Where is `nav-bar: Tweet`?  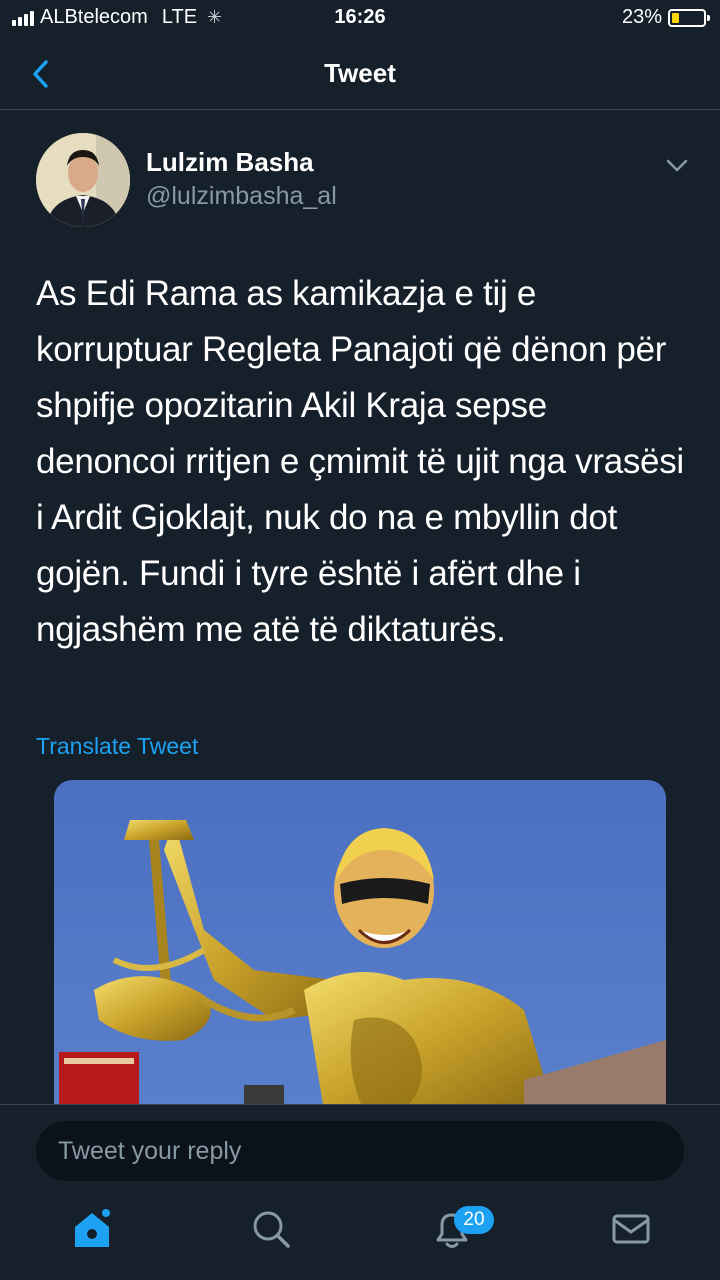 nav-bar: Tweet is located at coordinates (360, 75).